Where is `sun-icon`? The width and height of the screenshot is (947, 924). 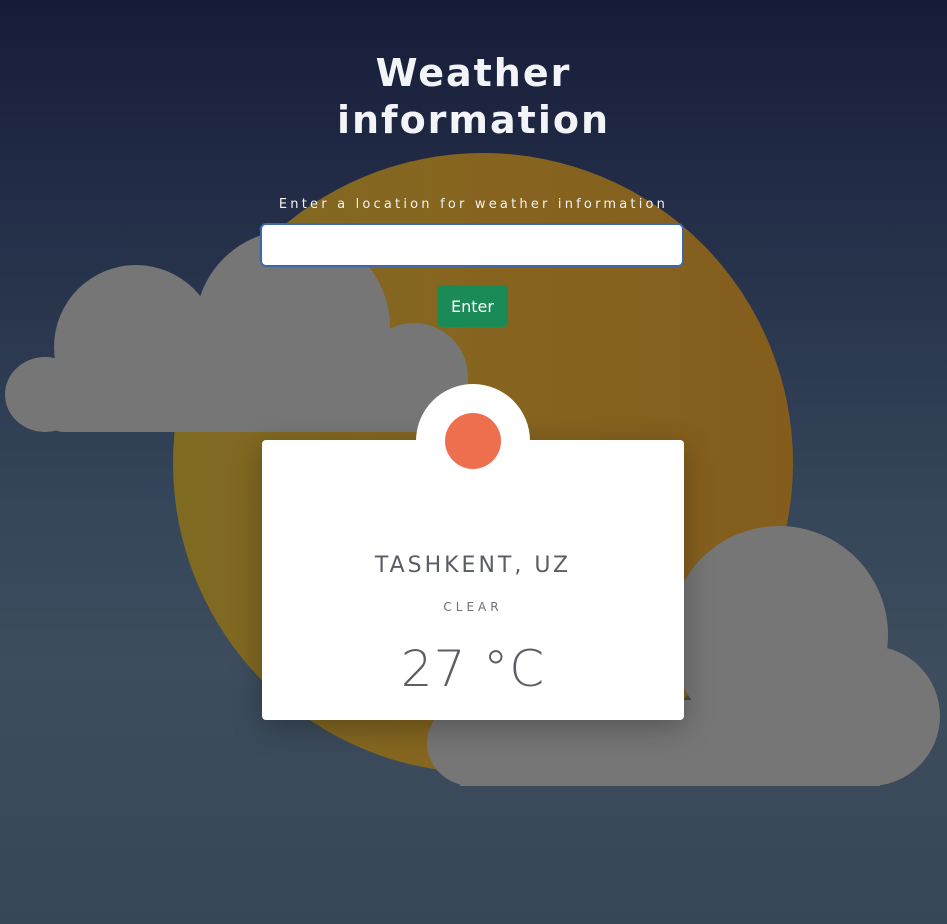
sun-icon is located at coordinates (473, 441).